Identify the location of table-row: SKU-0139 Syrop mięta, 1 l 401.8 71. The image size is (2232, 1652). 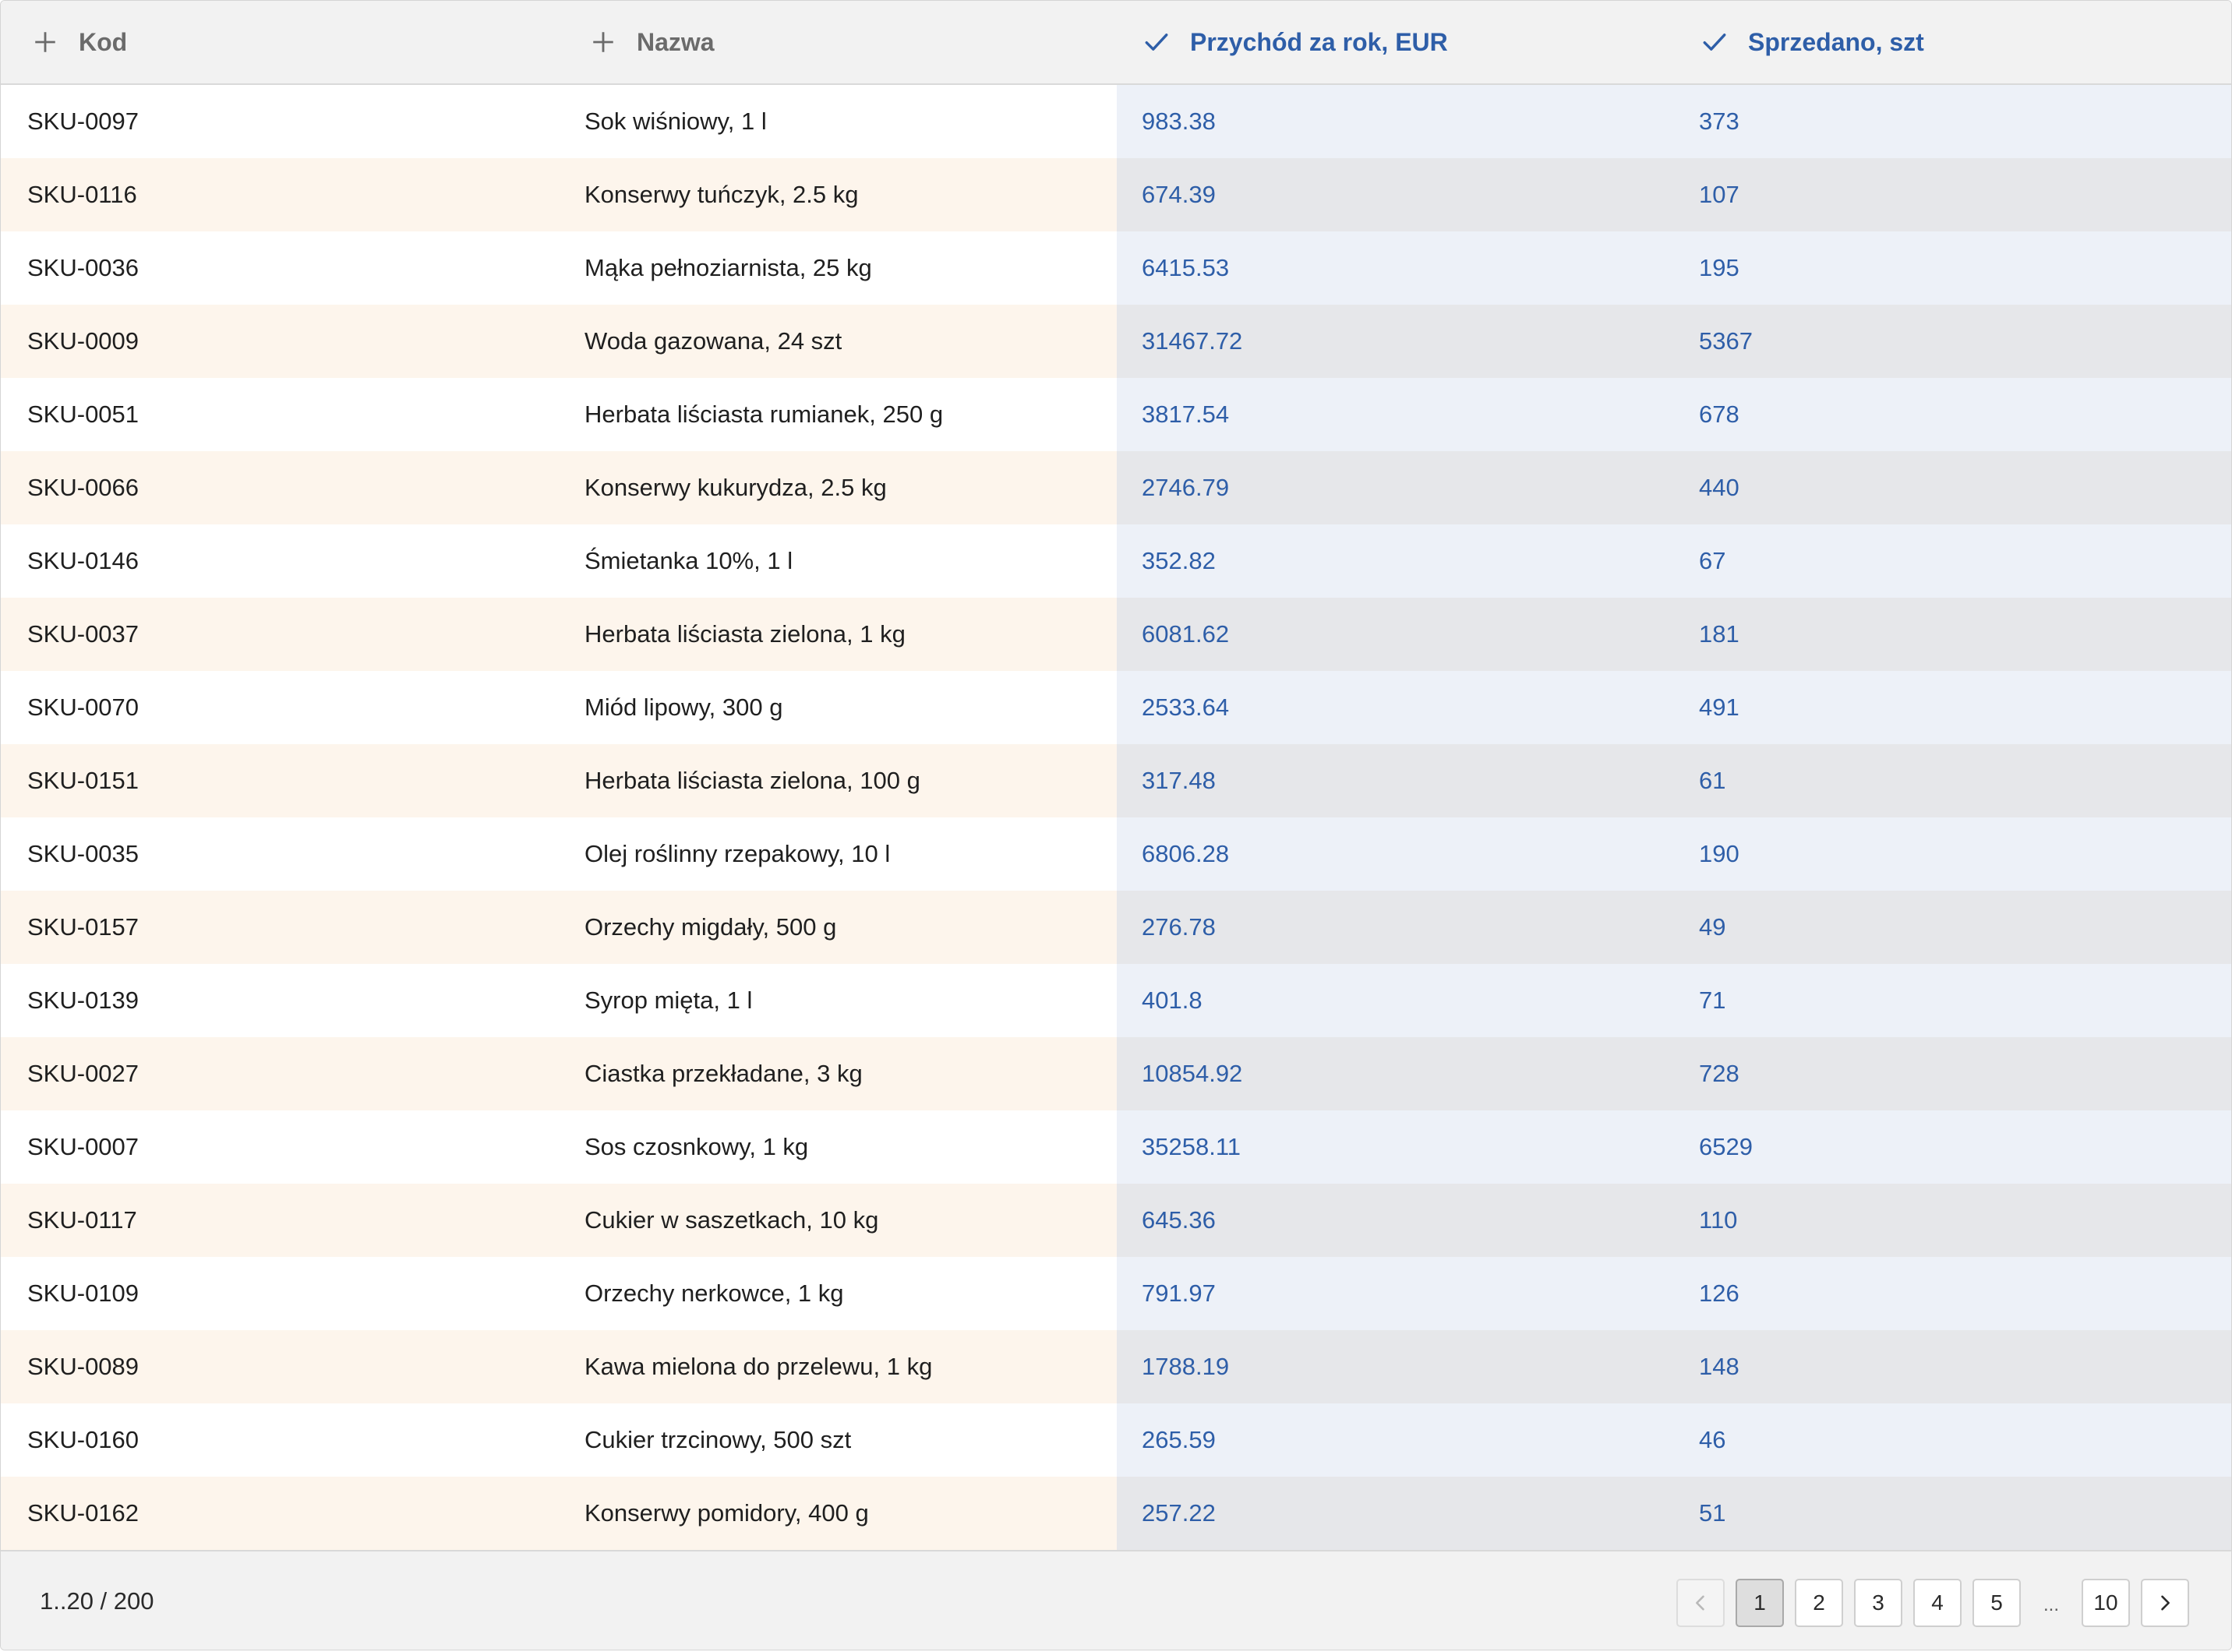
(1116, 1001).